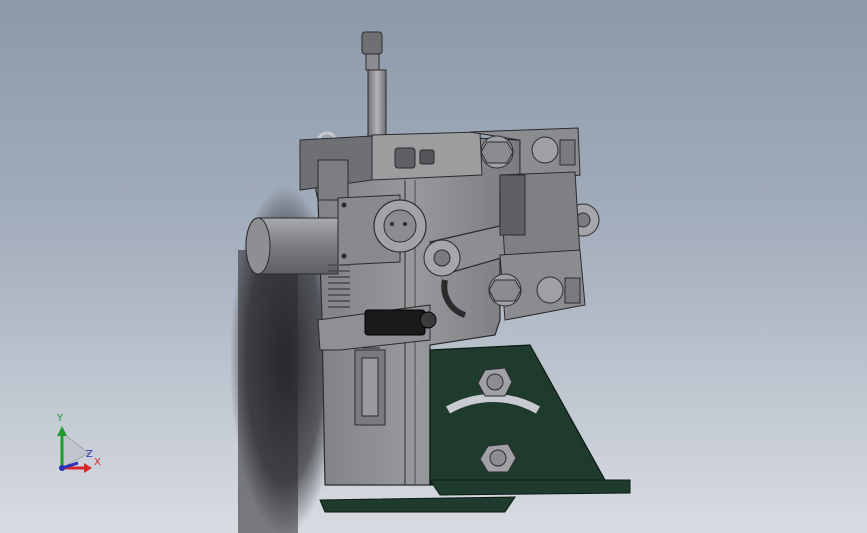 Image resolution: width=867 pixels, height=533 pixels. Describe the element at coordinates (97, 462) in the screenshot. I see `x-axis-label: X` at that location.